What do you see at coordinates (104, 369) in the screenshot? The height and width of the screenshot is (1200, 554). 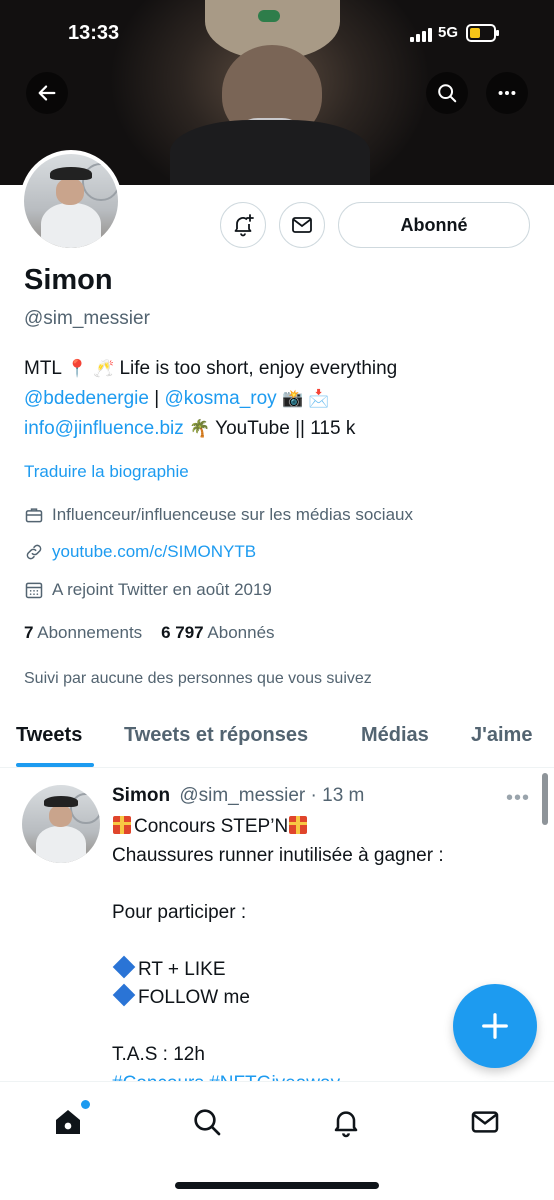 I see `champagne-emoji-icon: 🥂` at bounding box center [104, 369].